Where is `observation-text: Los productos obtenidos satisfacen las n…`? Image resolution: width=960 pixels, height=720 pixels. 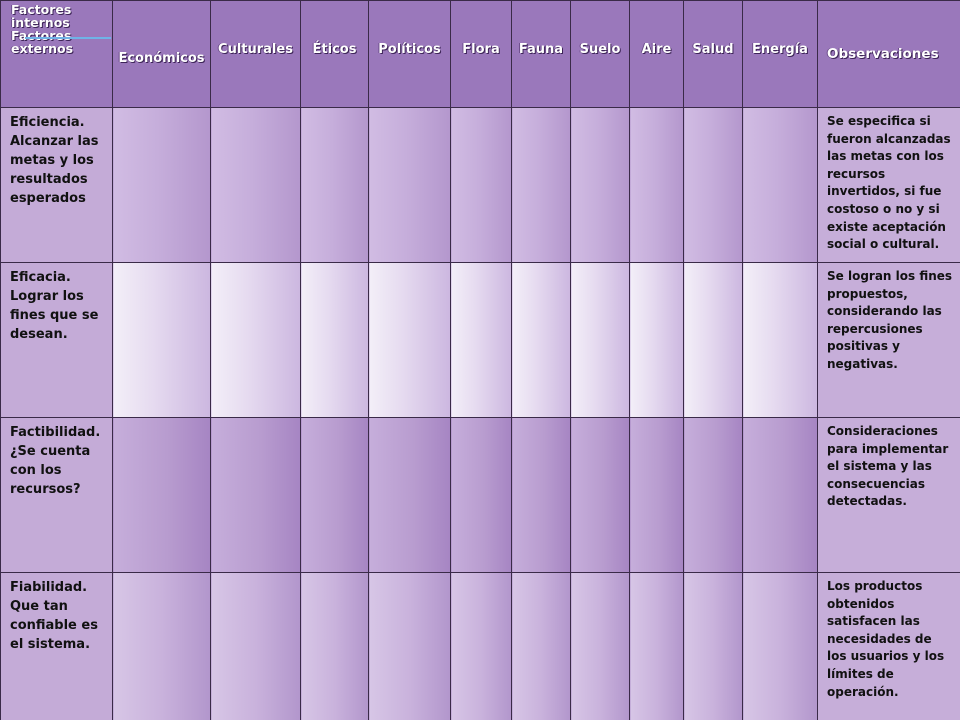 observation-text: Los productos obtenidos satisfacen las n… is located at coordinates (888, 646).